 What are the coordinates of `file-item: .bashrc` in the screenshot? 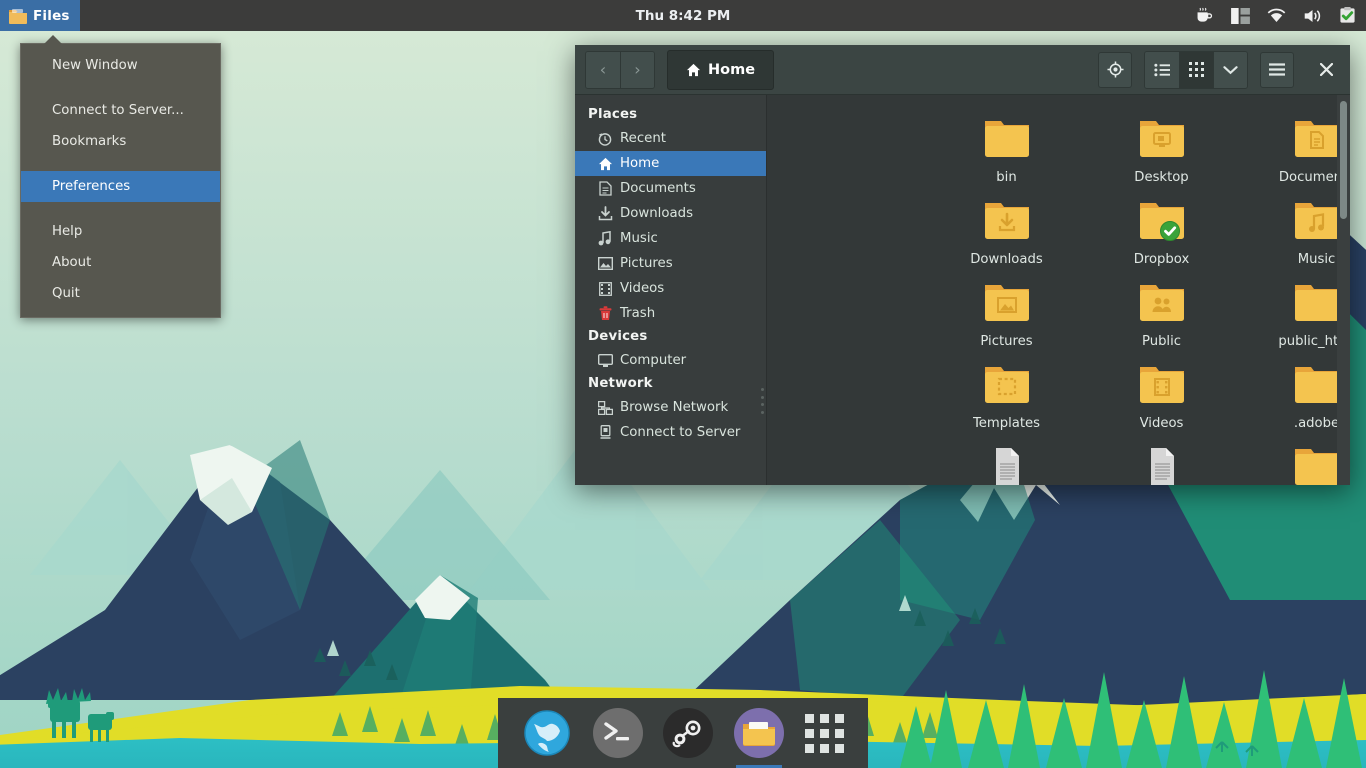 It's located at (1161, 463).